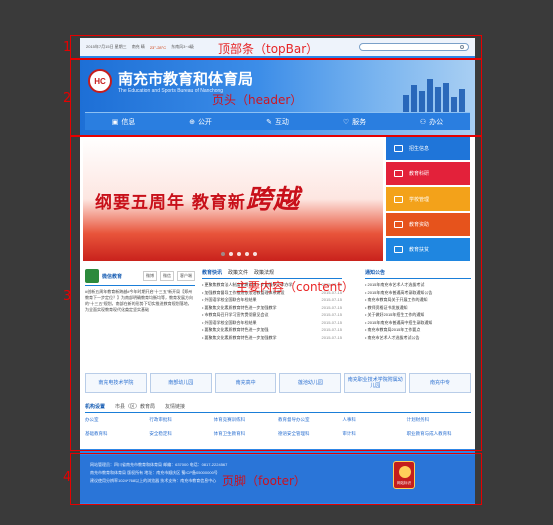 The height and width of the screenshot is (525, 553). I want to click on region-label: 页头（header）, so click(257, 100).